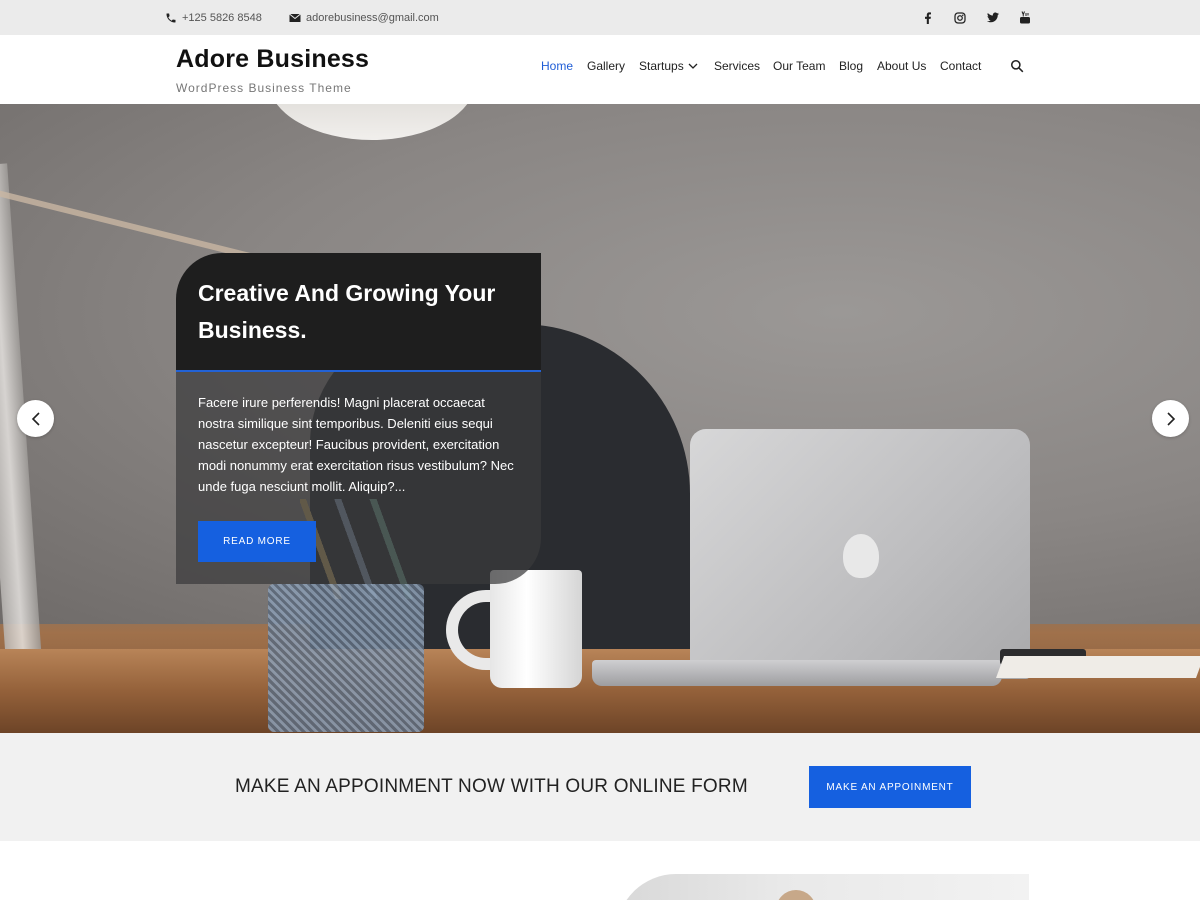  Describe the element at coordinates (1025, 17) in the screenshot. I see `youtube-icon` at that location.